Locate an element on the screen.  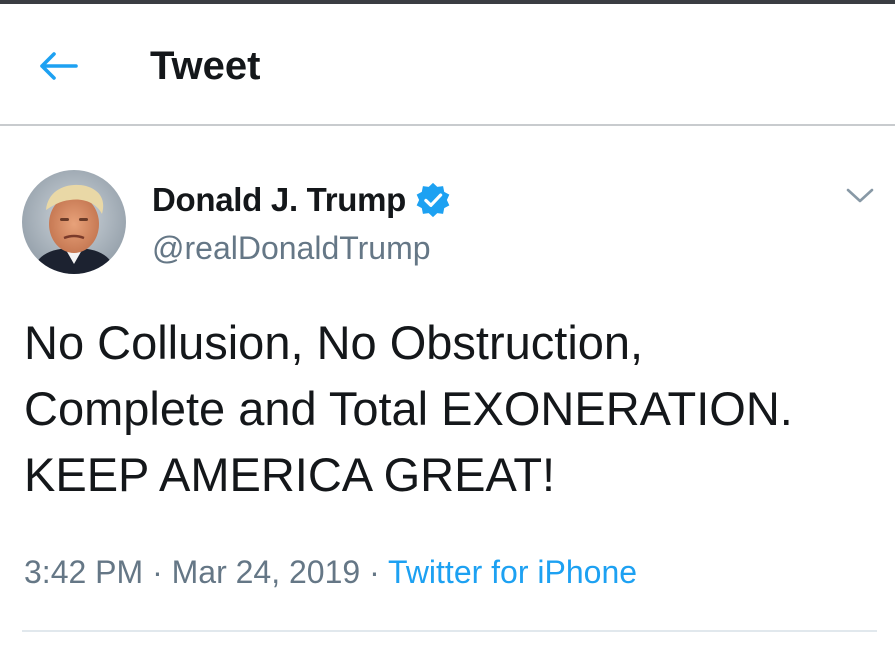
page-title: Tweet is located at coordinates (205, 66).